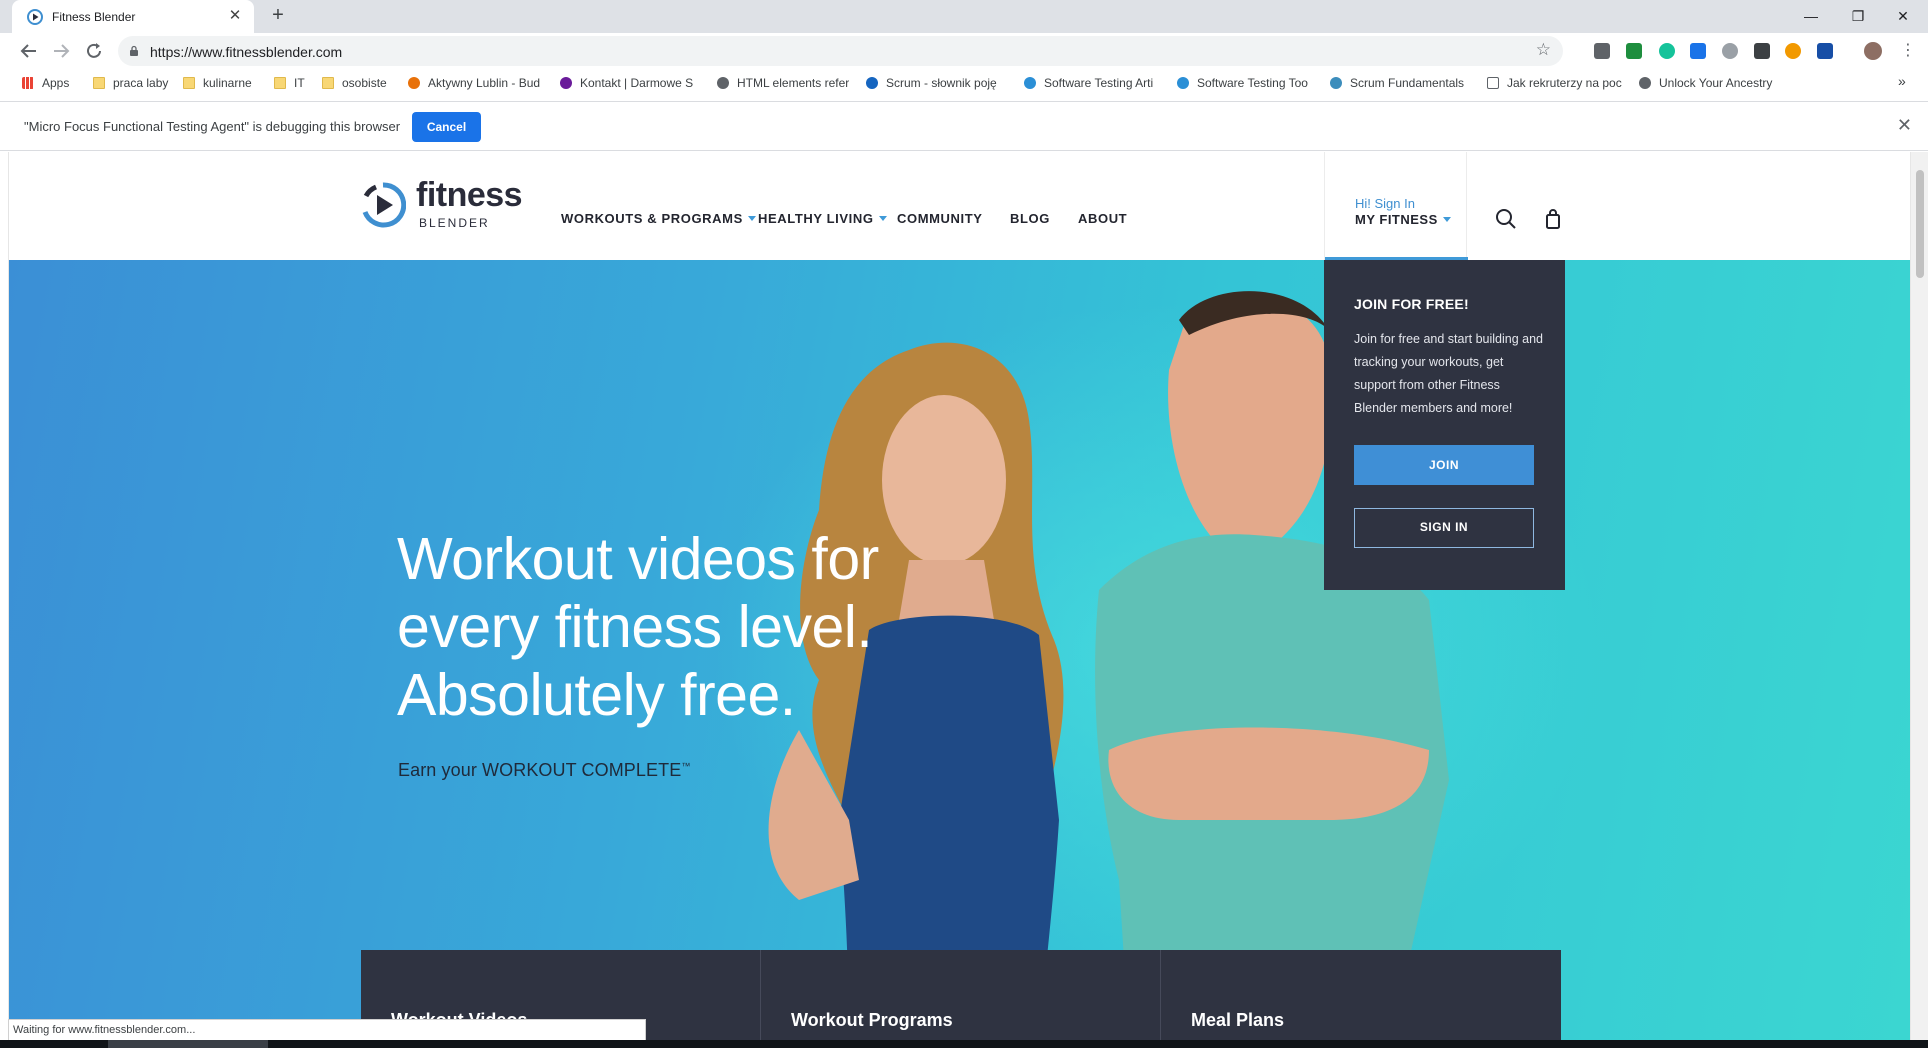  What do you see at coordinates (94, 51) in the screenshot?
I see `reload-icon` at bounding box center [94, 51].